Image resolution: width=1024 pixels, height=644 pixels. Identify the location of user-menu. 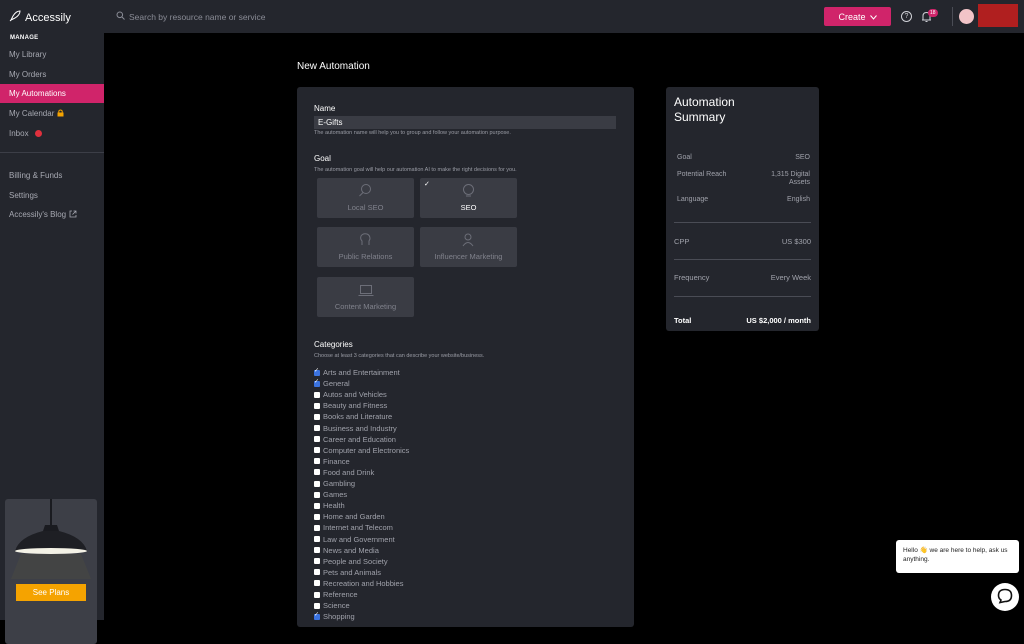
(998, 15).